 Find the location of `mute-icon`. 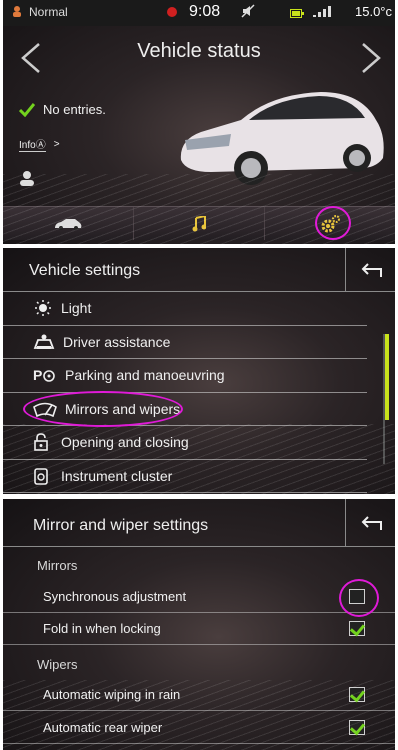

mute-icon is located at coordinates (248, 12).